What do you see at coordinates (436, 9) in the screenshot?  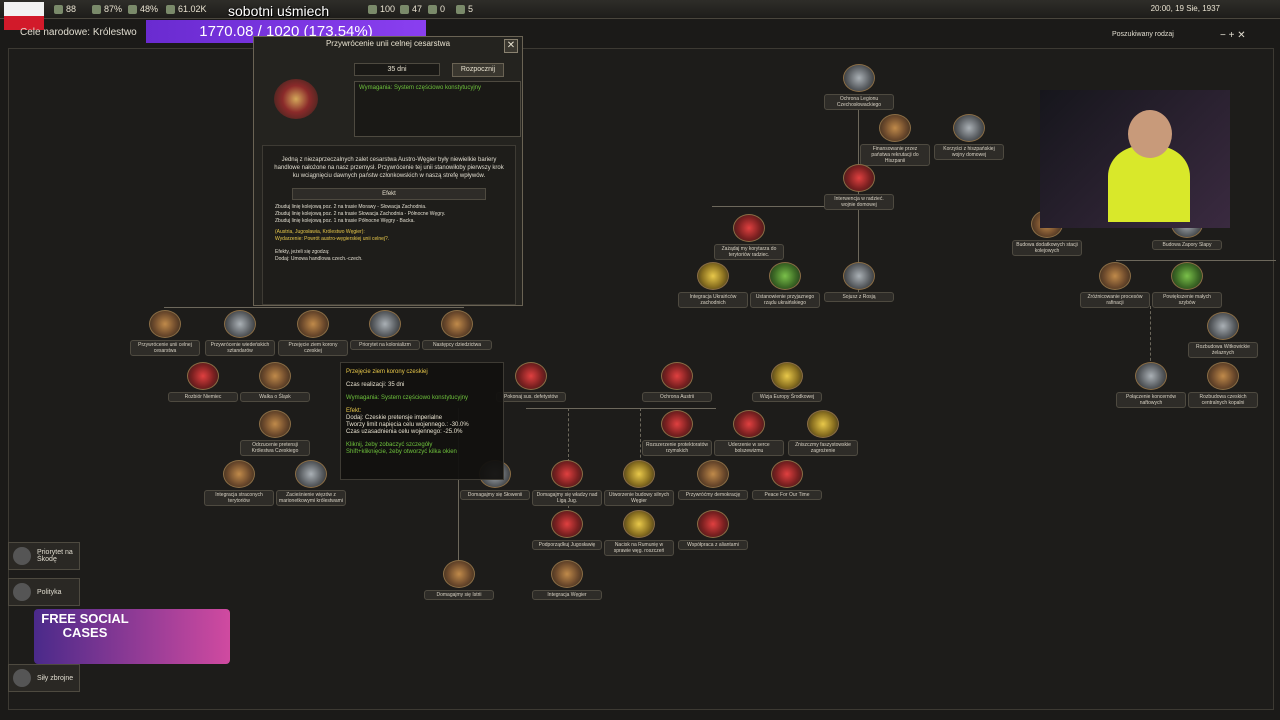 I see `convoy-resource: 0` at bounding box center [436, 9].